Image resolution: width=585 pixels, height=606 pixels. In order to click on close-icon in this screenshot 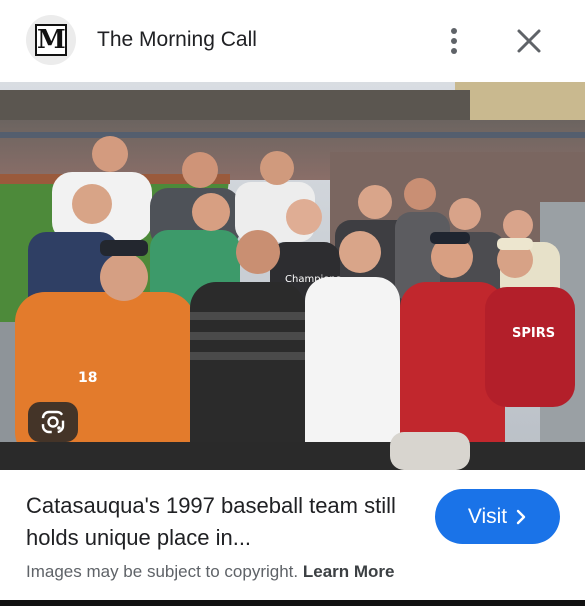, I will do `click(529, 41)`.